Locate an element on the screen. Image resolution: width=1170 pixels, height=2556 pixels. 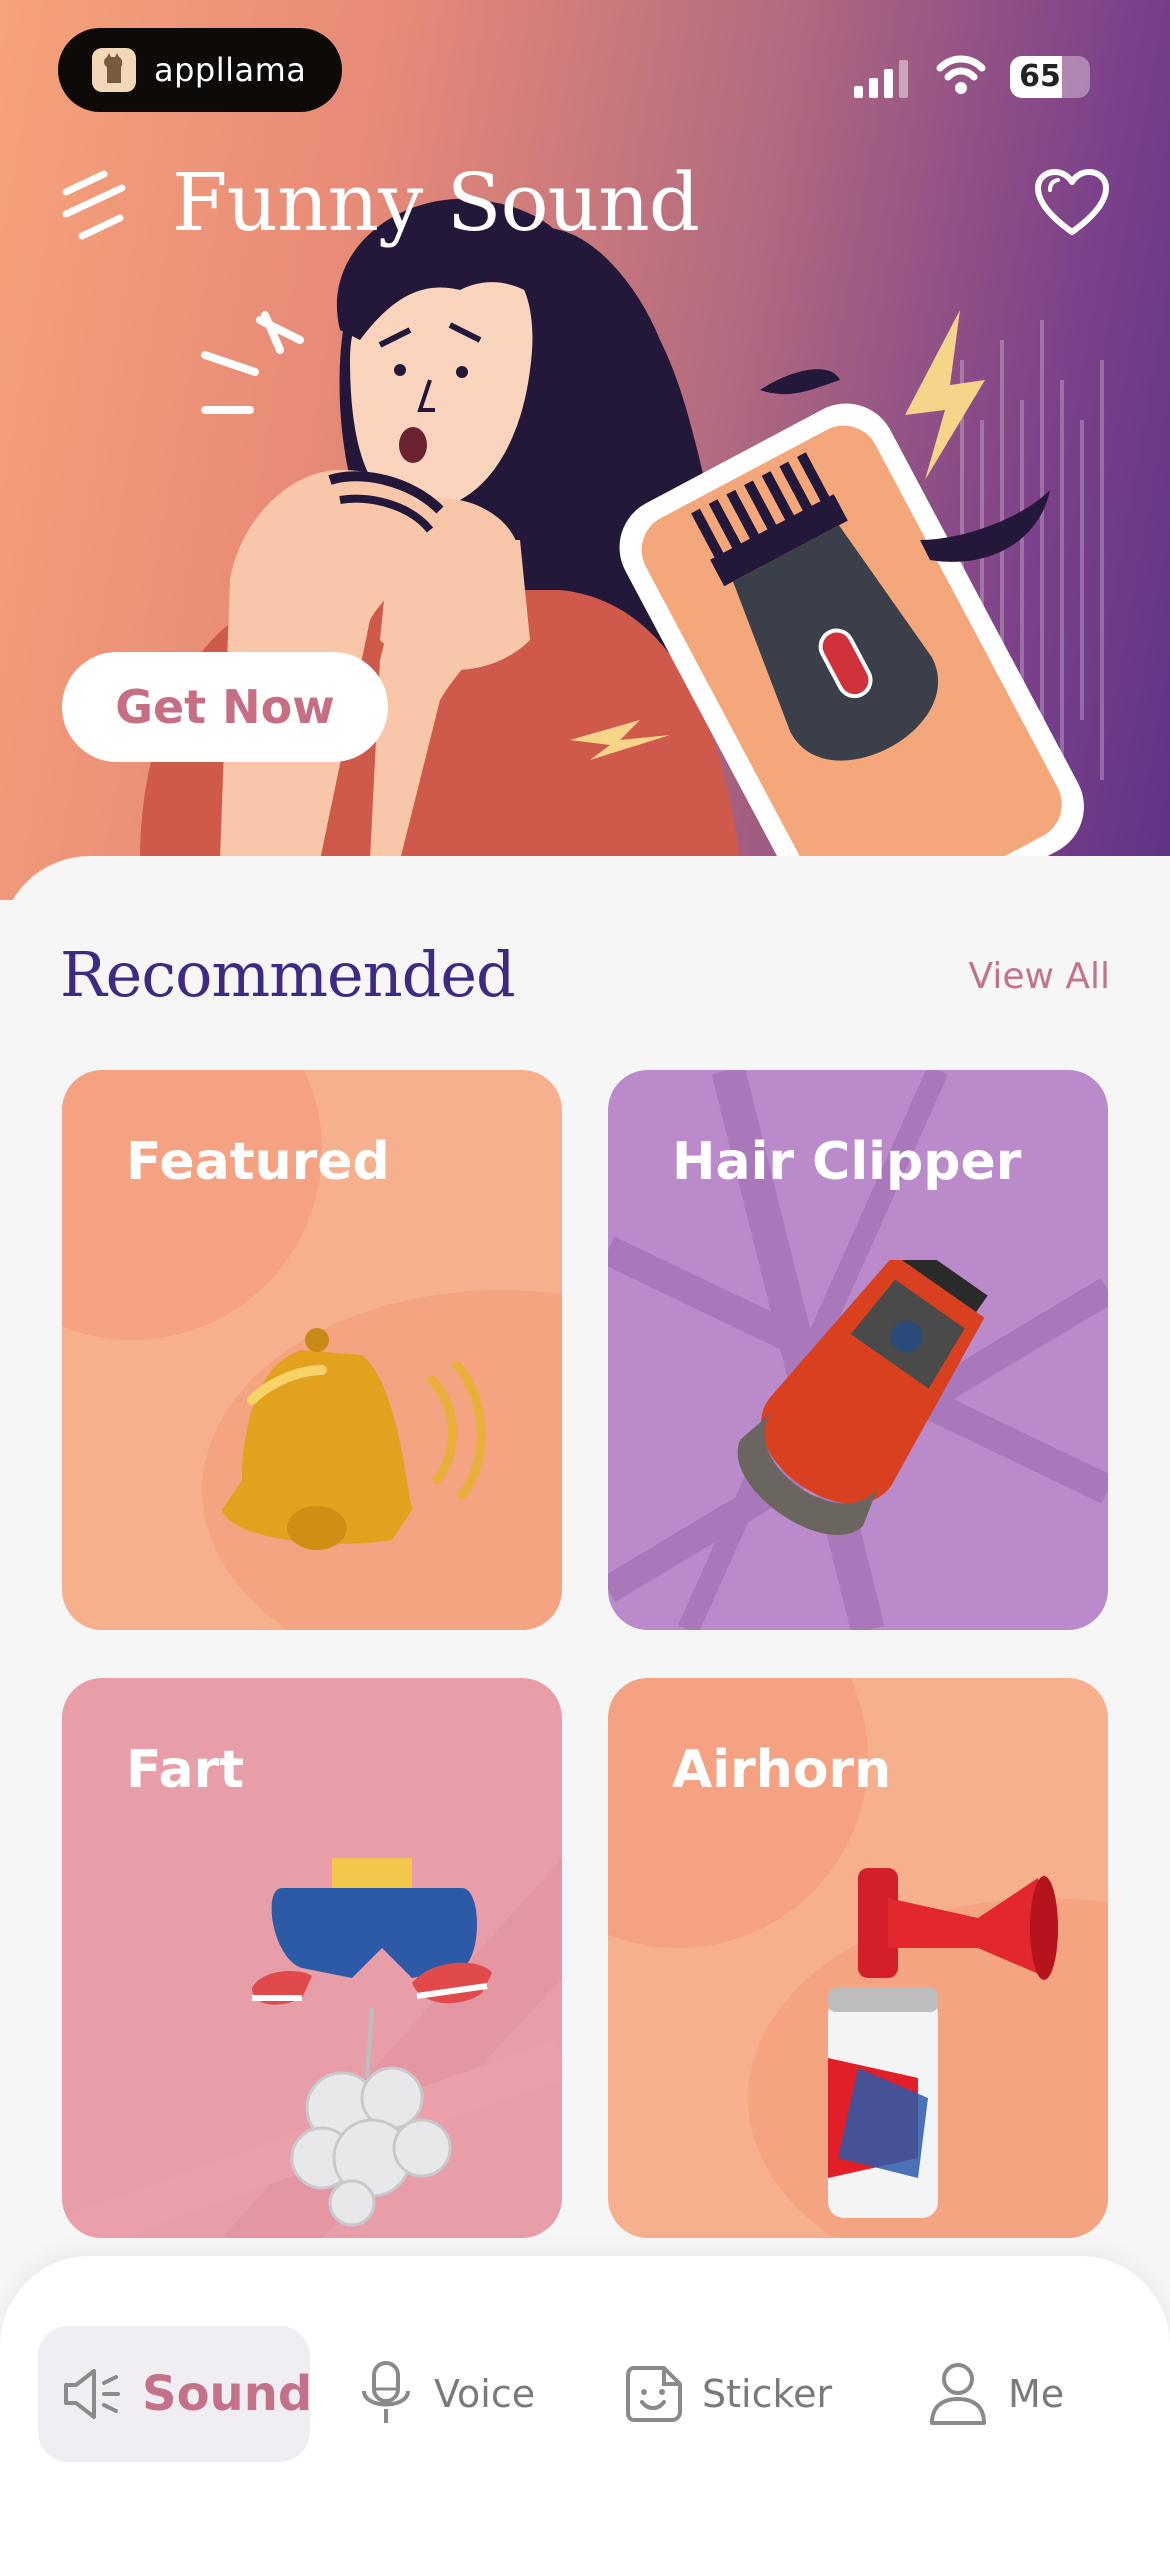
microphone-icon is located at coordinates (386, 2394).